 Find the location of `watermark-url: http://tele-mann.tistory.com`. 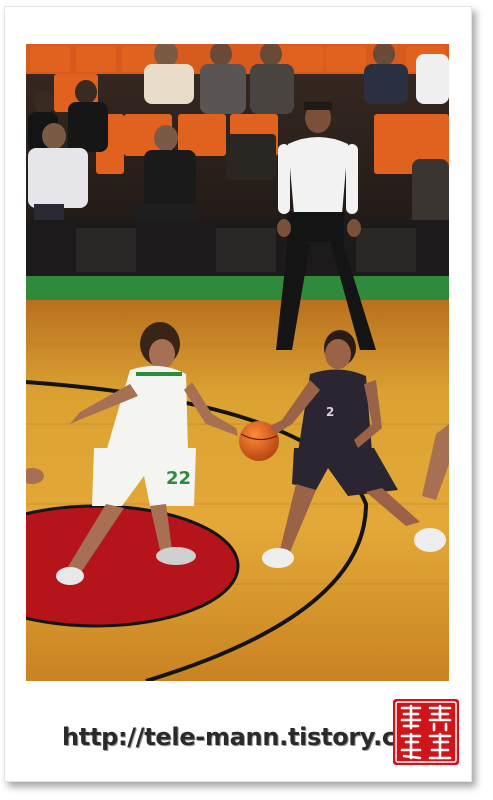

watermark-url: http://tele-mann.tistory.com is located at coordinates (249, 737).